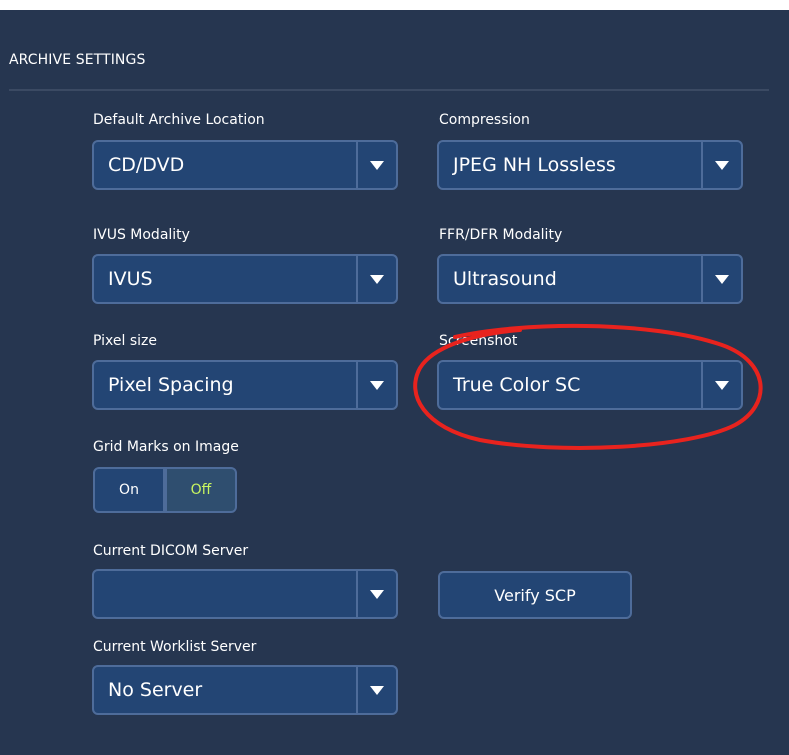  What do you see at coordinates (245, 165) in the screenshot?
I see `default-archive-location-select: CD/DVD` at bounding box center [245, 165].